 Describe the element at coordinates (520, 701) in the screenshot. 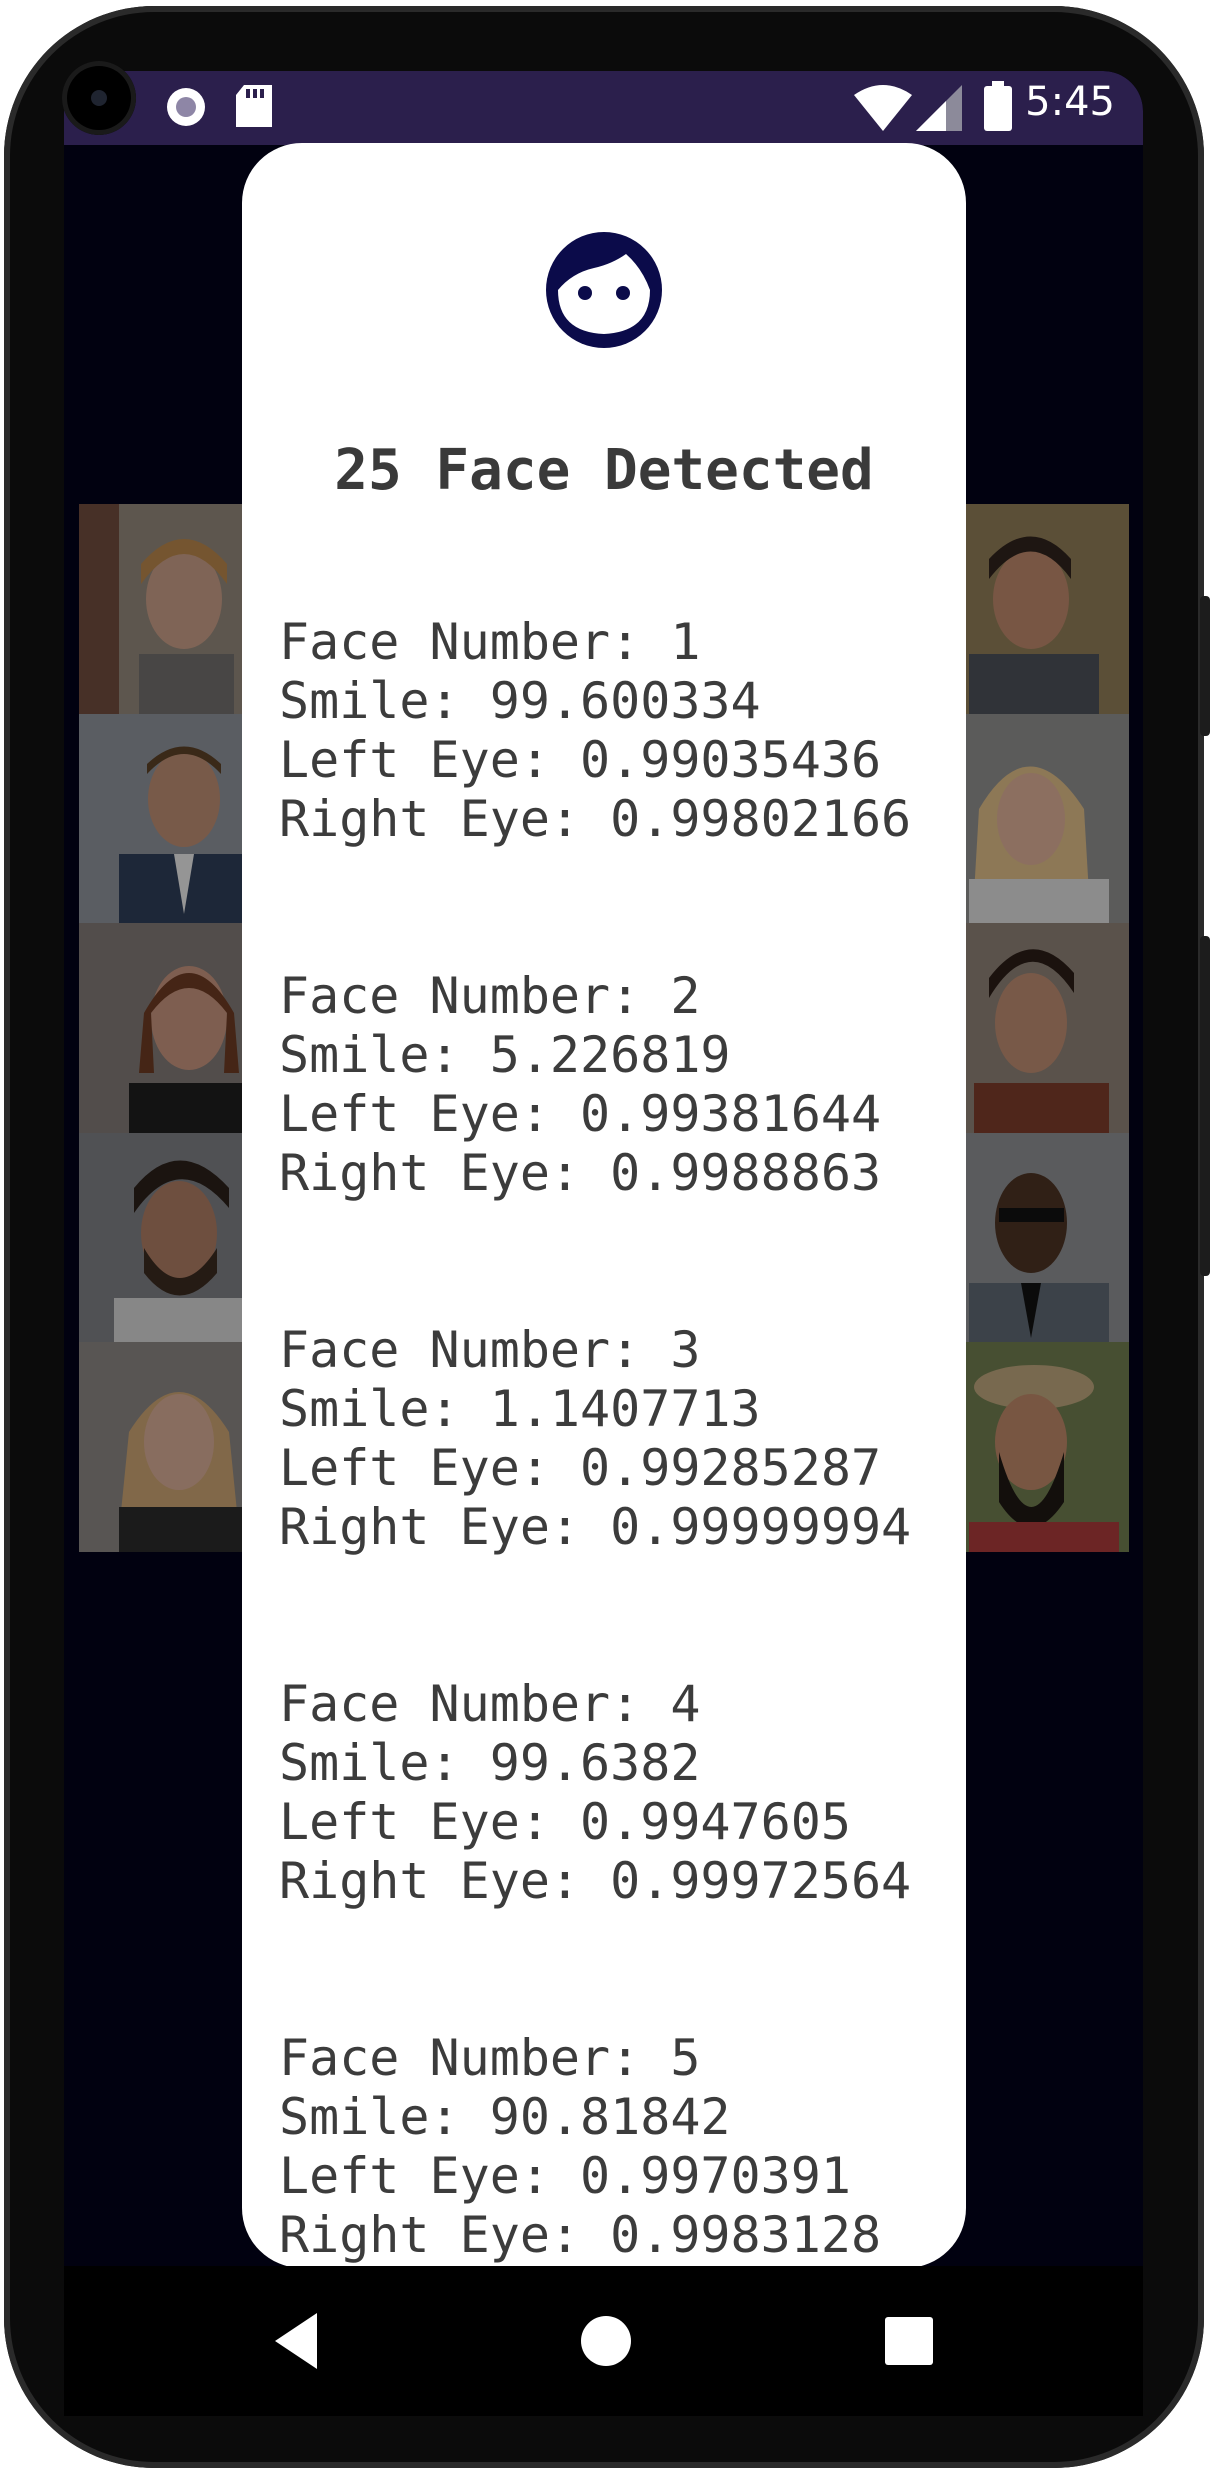

I see `smile-value: Smile: 99.600334` at that location.